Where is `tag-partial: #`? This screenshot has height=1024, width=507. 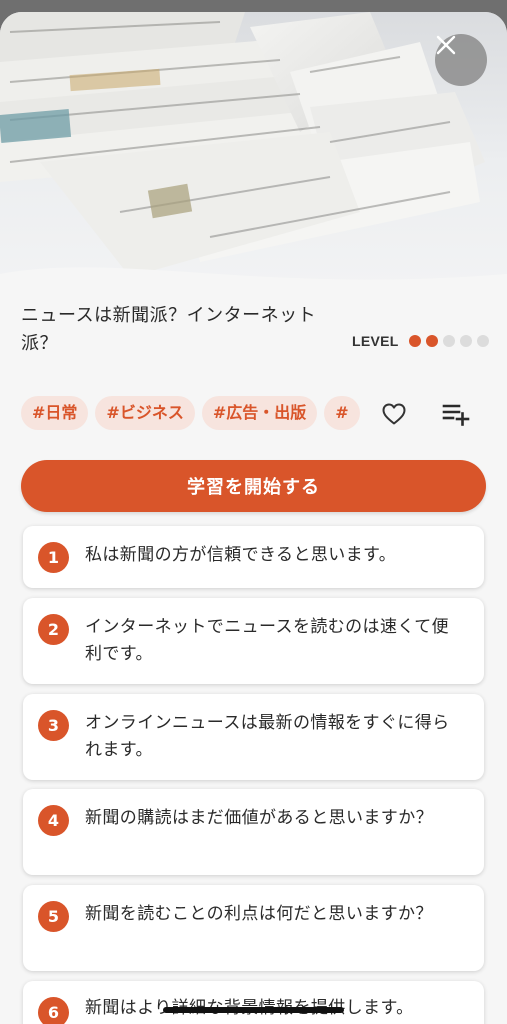 tag-partial: # is located at coordinates (342, 413).